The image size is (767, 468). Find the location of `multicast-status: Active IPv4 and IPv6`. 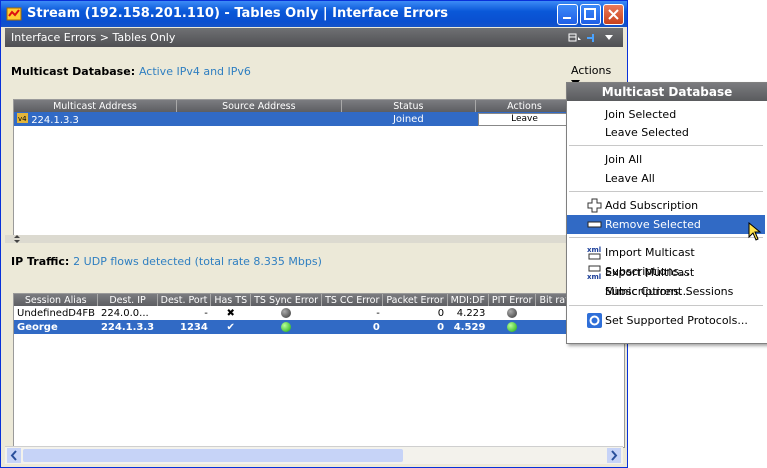

multicast-status: Active IPv4 and IPv6 is located at coordinates (194, 71).